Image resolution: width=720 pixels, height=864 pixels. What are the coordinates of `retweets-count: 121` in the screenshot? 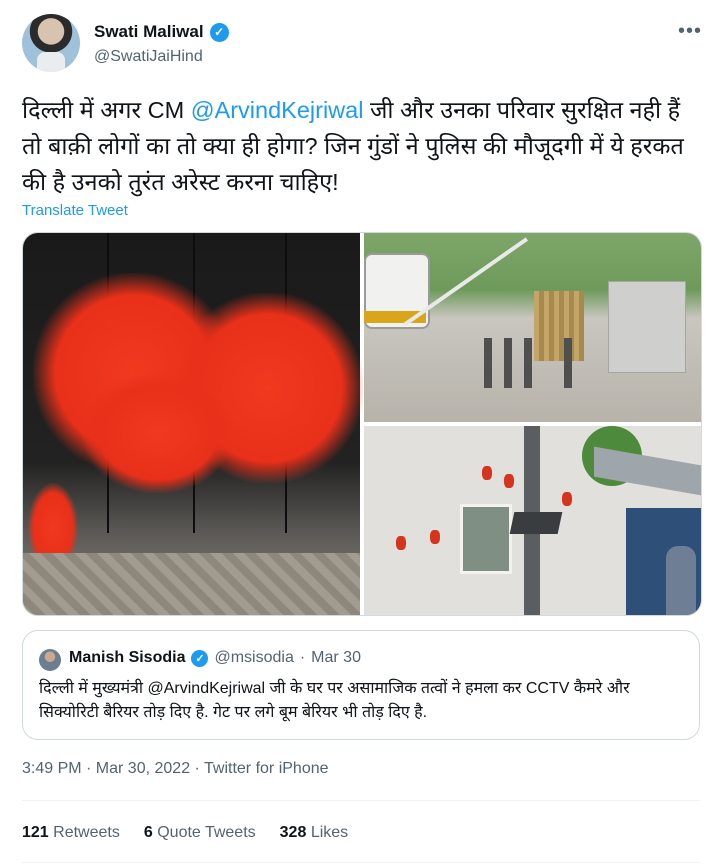 It's located at (35, 832).